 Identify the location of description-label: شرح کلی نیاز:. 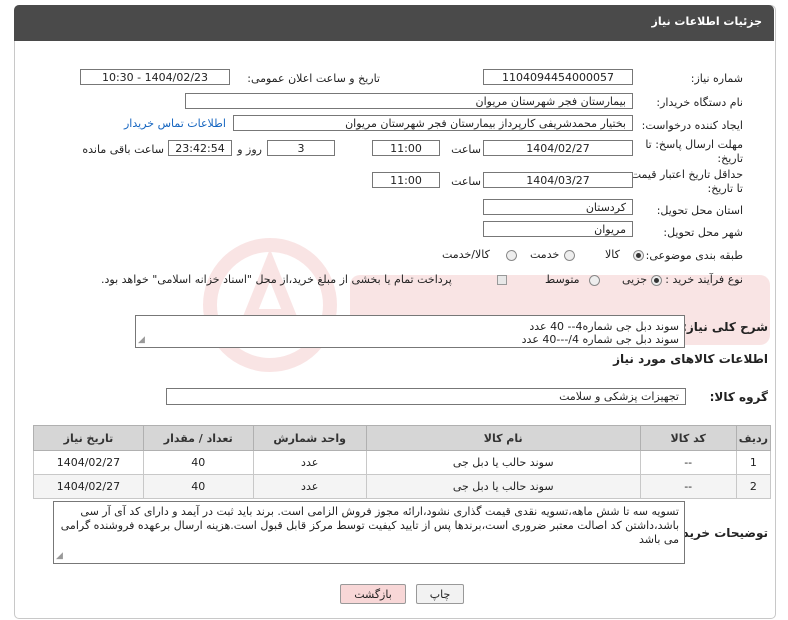
(725, 327).